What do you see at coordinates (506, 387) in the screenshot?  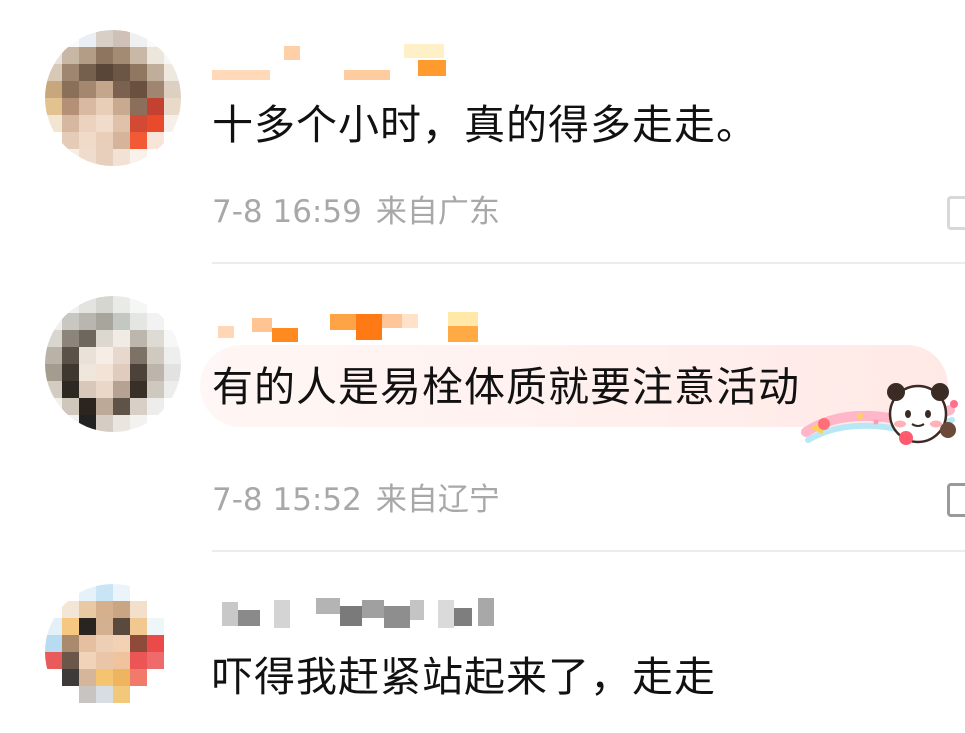 I see `comment-text: 有的人是易栓体质就要注意活动` at bounding box center [506, 387].